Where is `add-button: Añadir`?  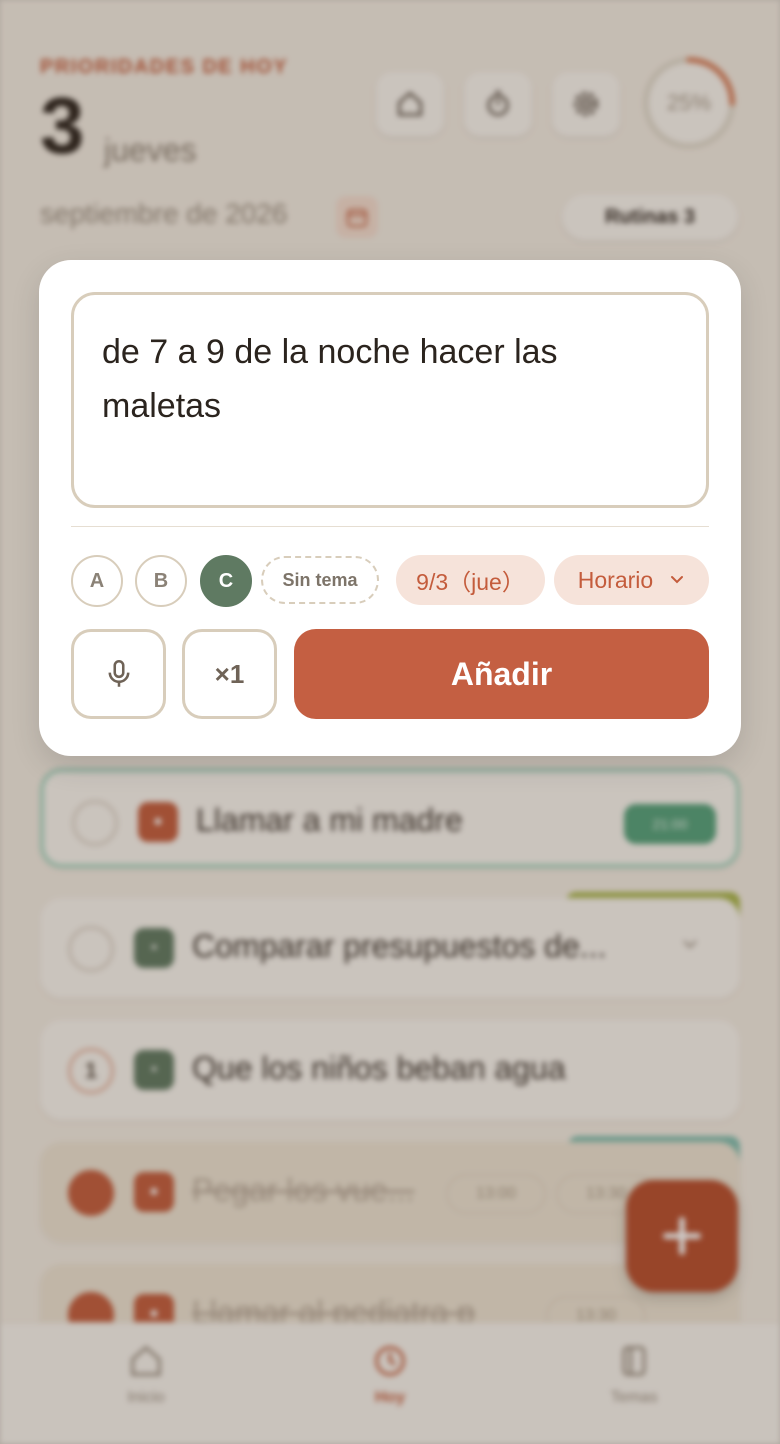
add-button: Añadir is located at coordinates (501, 674).